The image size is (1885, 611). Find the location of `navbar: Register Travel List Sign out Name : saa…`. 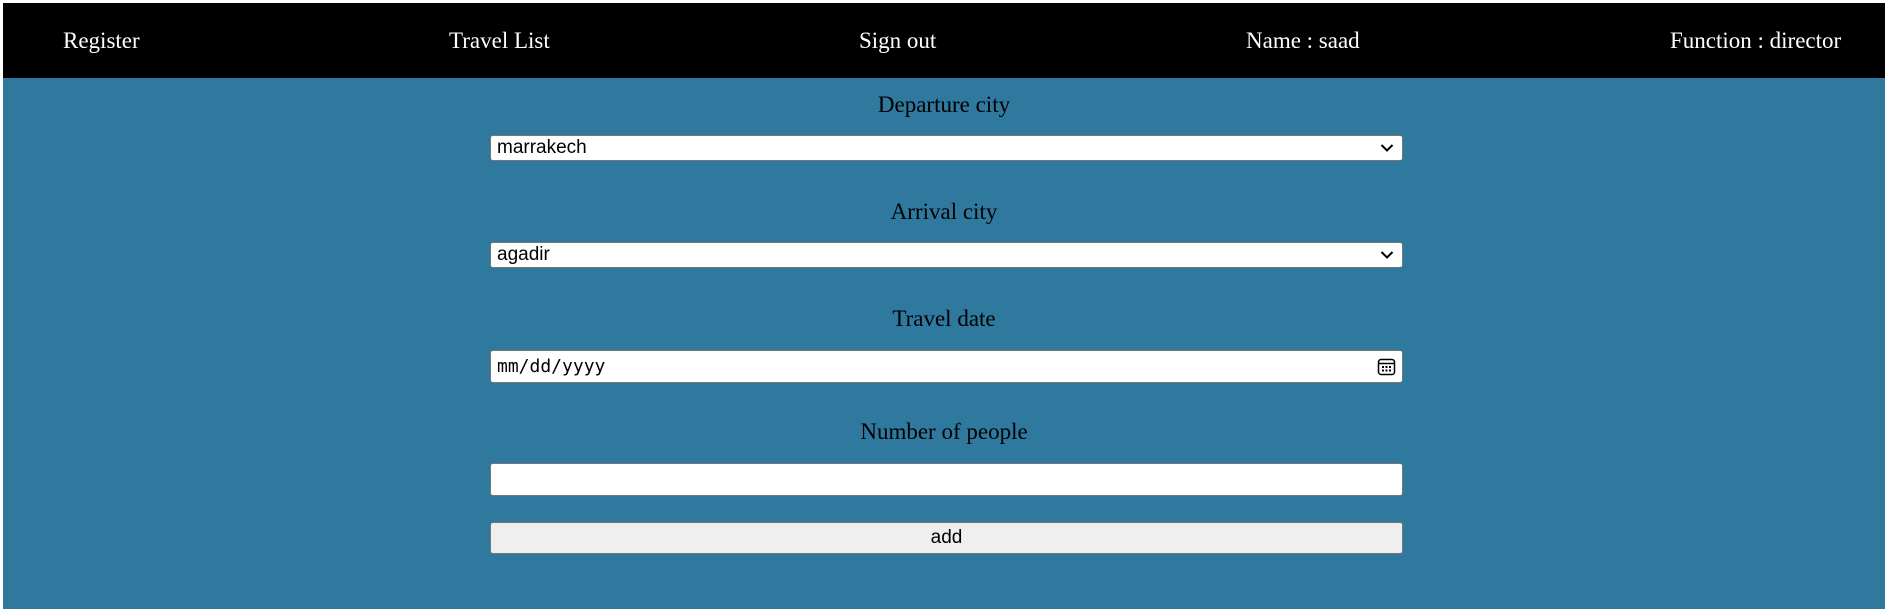

navbar: Register Travel List Sign out Name : saa… is located at coordinates (944, 40).